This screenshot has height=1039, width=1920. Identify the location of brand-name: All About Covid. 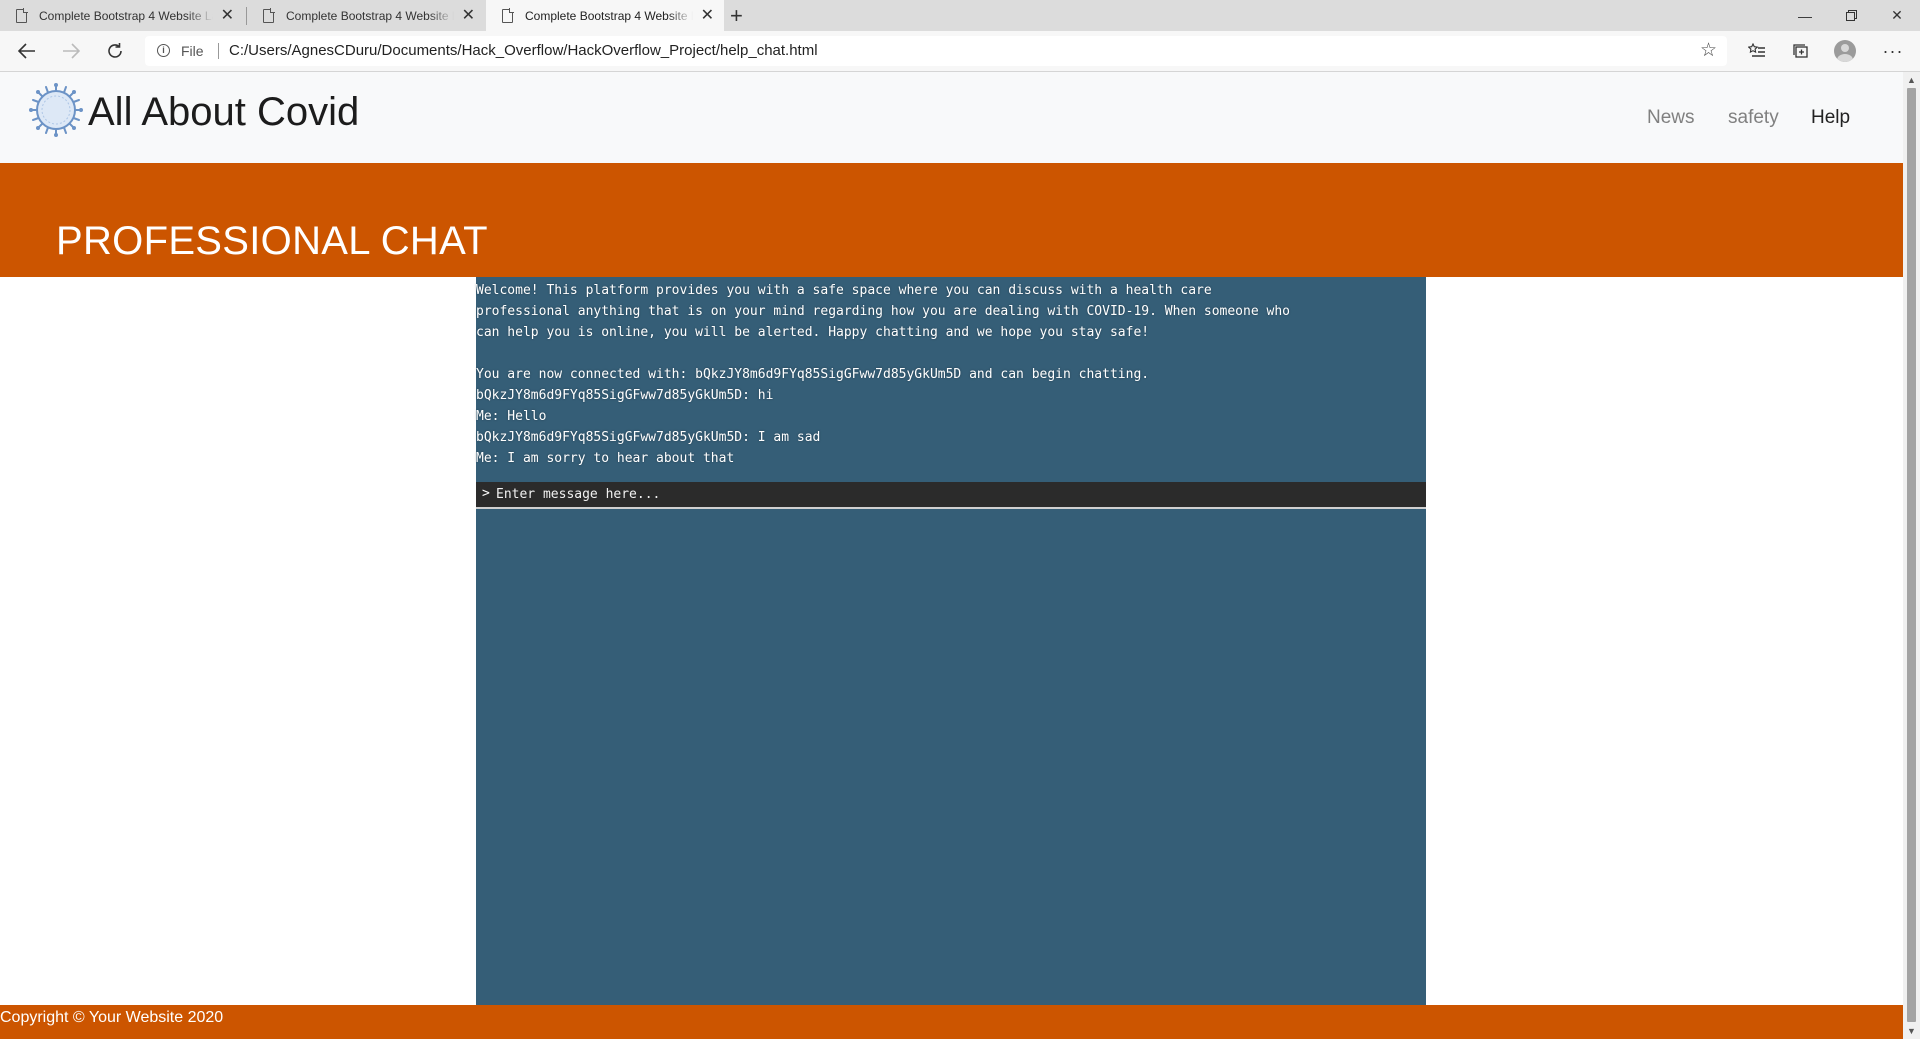
(223, 112).